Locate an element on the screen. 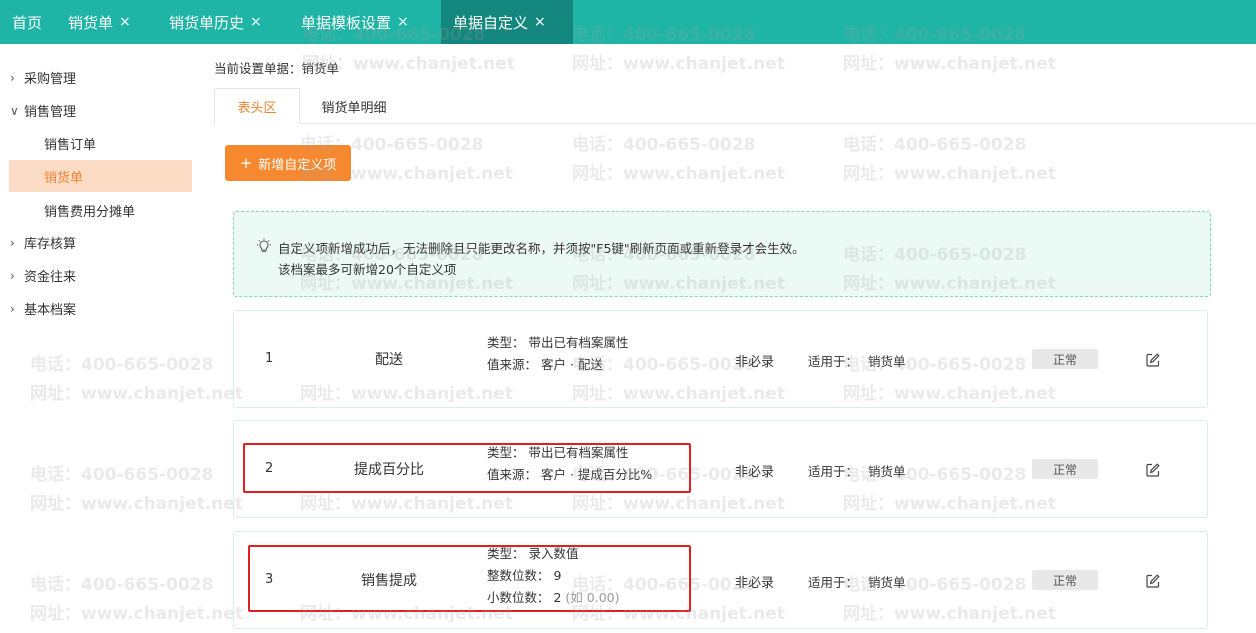 This screenshot has height=633, width=1256. row-source: 值来源： 客户 · 配送 is located at coordinates (545, 364).